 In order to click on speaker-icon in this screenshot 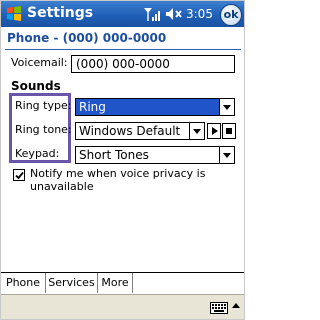, I will do `click(174, 14)`.